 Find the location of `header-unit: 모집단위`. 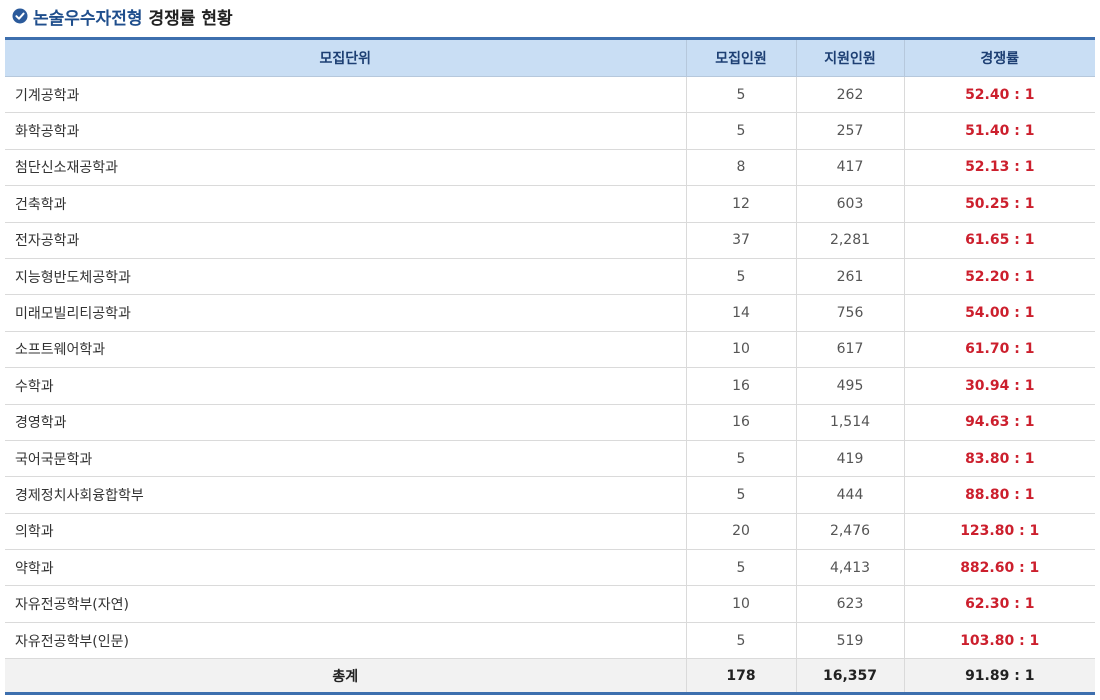

header-unit: 모집단위 is located at coordinates (345, 57).